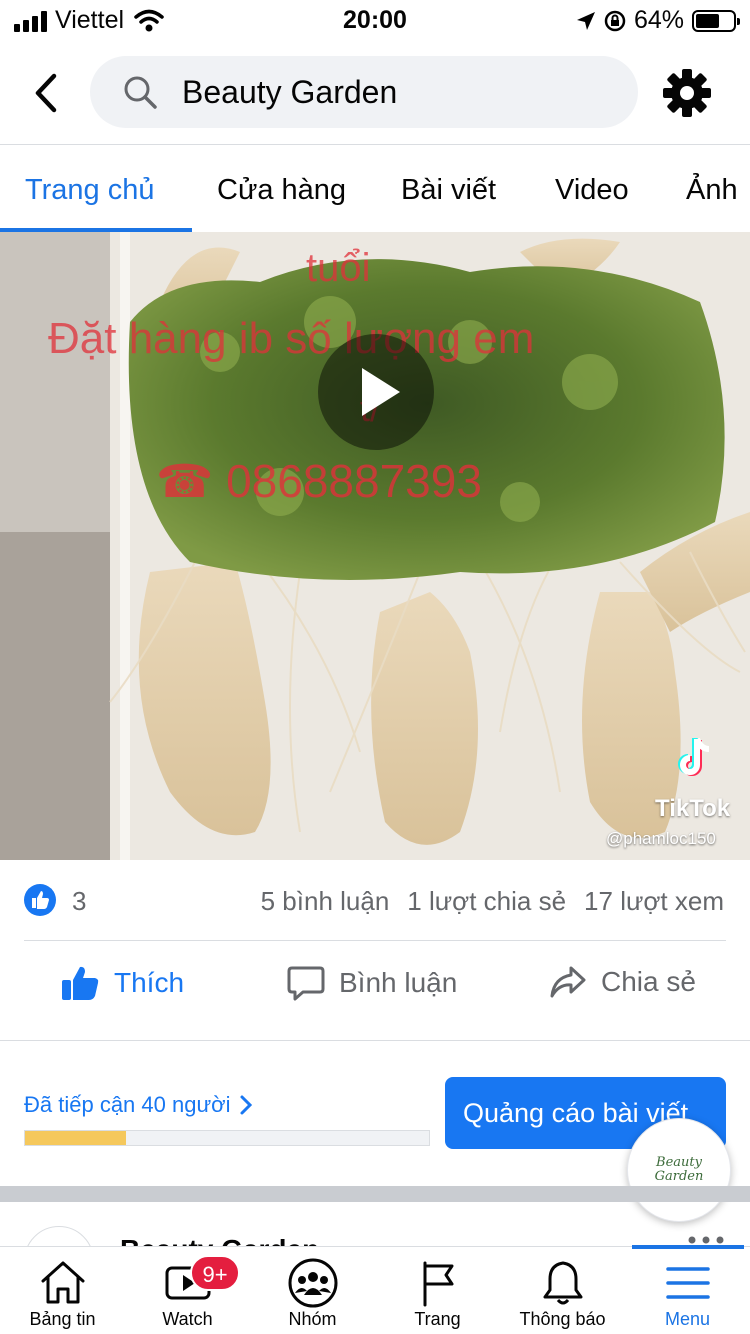  I want to click on stats-divider, so click(375, 940).